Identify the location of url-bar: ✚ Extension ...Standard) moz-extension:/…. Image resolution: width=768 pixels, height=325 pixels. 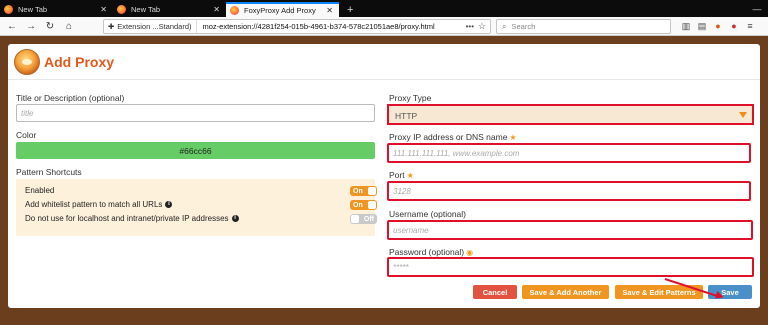
(297, 26).